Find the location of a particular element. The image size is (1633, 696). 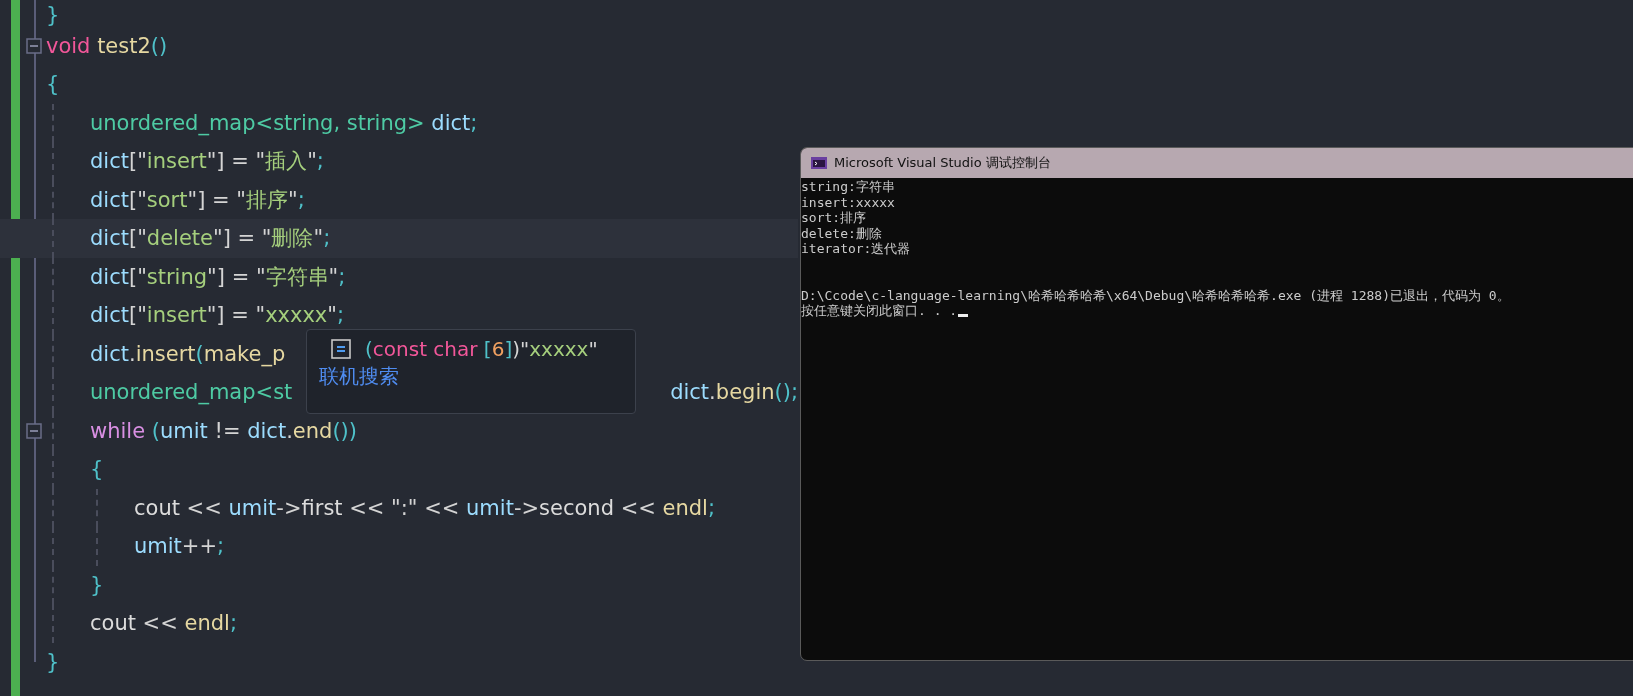

code-line: while (umit != dict.end()) is located at coordinates (223, 430).